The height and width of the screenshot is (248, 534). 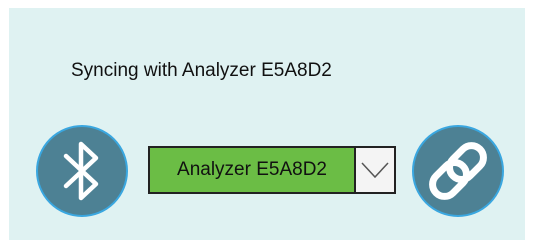 I want to click on bluetooth-button, so click(x=82, y=171).